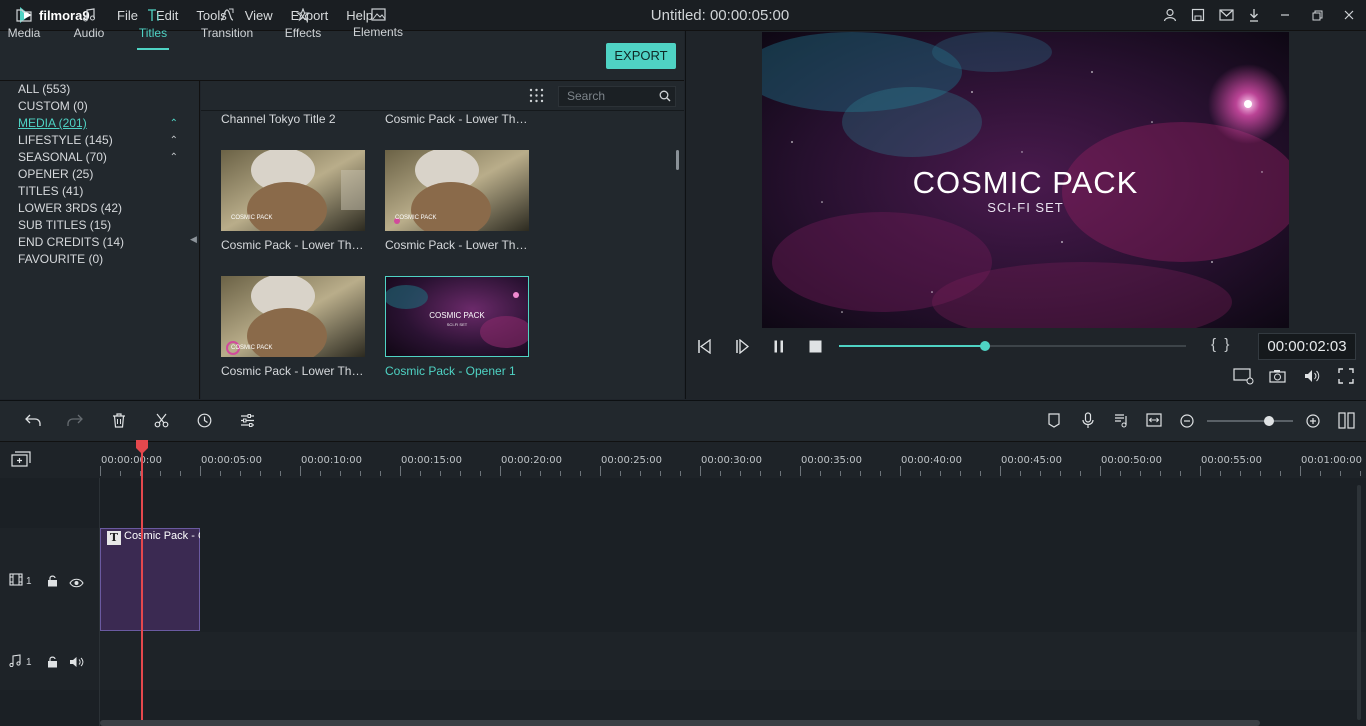 The height and width of the screenshot is (726, 1366). I want to click on thumbnail-lower-third-4: COSMIC PACK, so click(293, 316).